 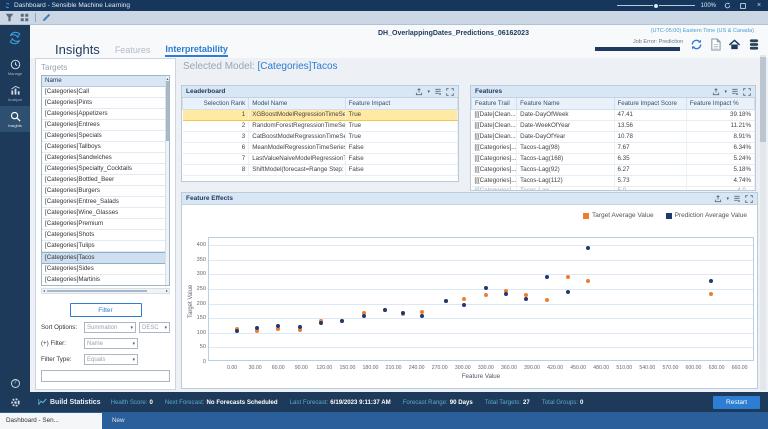 I want to click on target-list-item: [Categories]Appetizers, so click(x=105, y=114).